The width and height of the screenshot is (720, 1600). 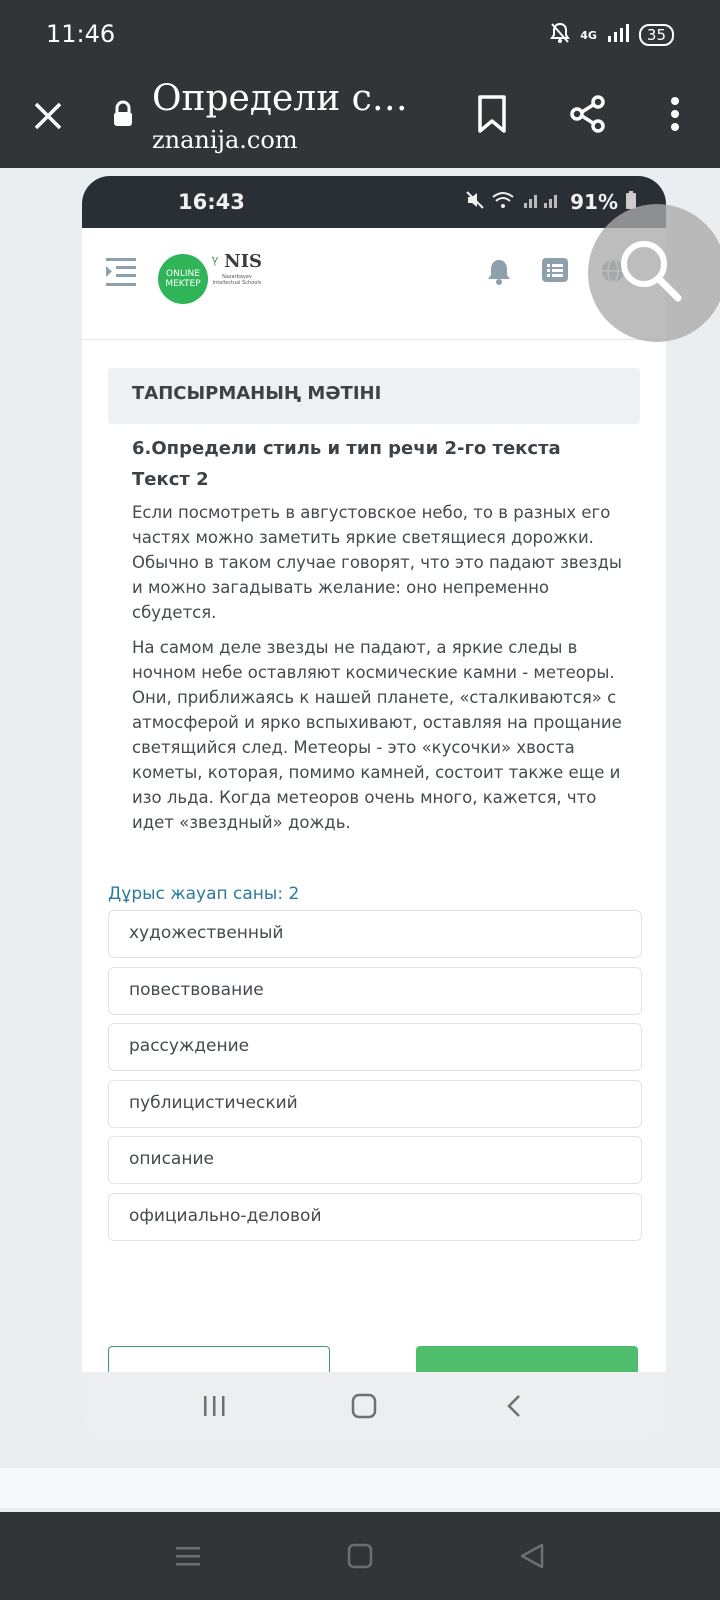 I want to click on nis-logo-subtitle: Nazarbayev Intellectual Schools, so click(x=237, y=280).